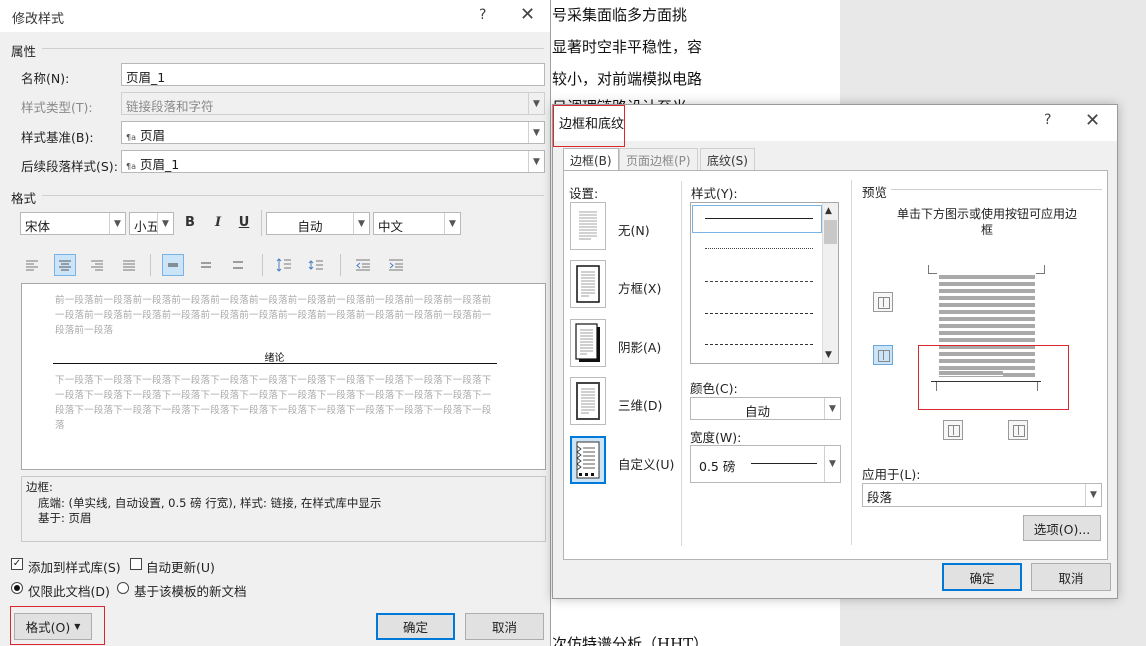  I want to click on auto-update-label: 自动更新(U), so click(180, 567).